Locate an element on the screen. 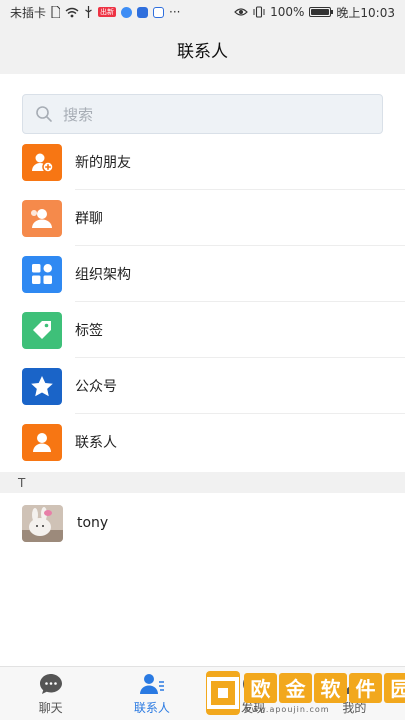  watermark-overlay: 欧 金 软 件 园 www.apoujin.com is located at coordinates (305, 693).